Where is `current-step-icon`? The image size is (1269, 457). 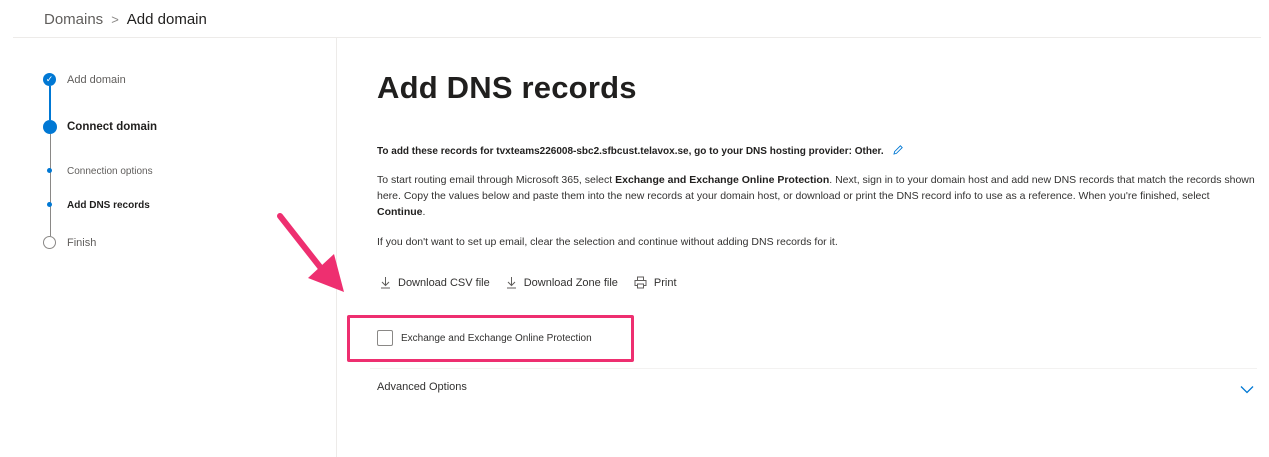
current-step-icon is located at coordinates (50, 127).